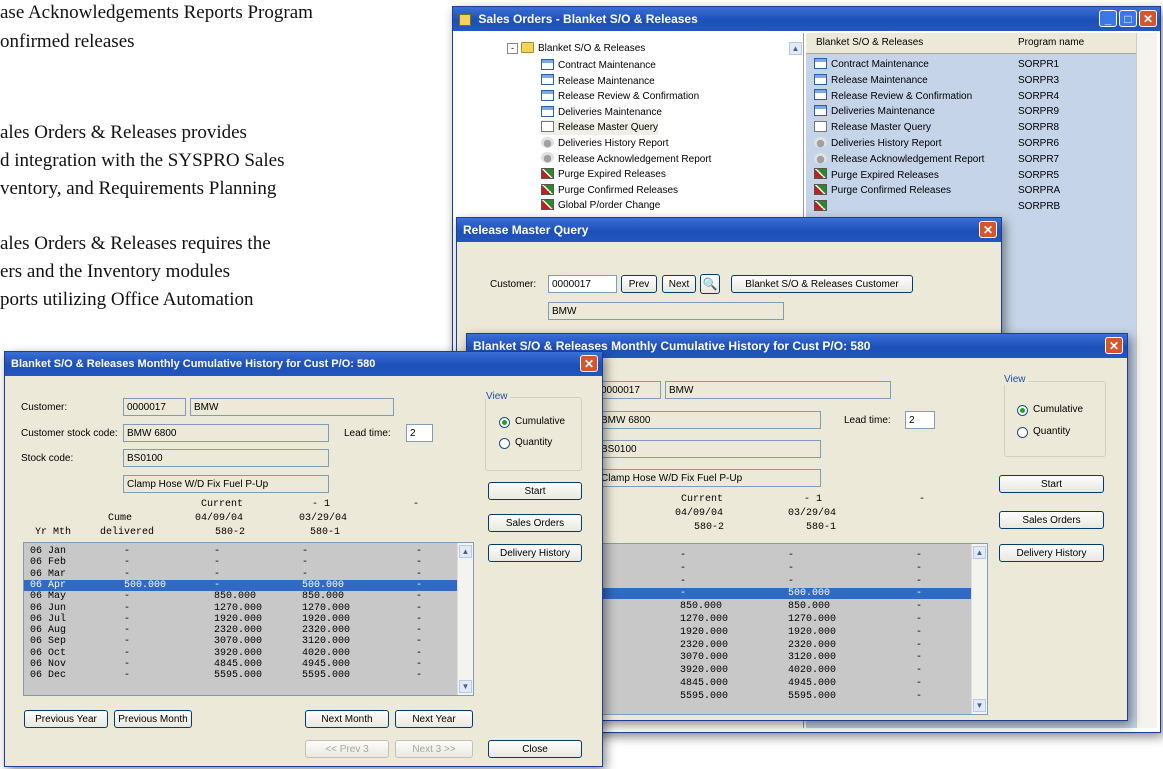 The height and width of the screenshot is (769, 1163). I want to click on cell-minus1: 4945.000, so click(326, 664).